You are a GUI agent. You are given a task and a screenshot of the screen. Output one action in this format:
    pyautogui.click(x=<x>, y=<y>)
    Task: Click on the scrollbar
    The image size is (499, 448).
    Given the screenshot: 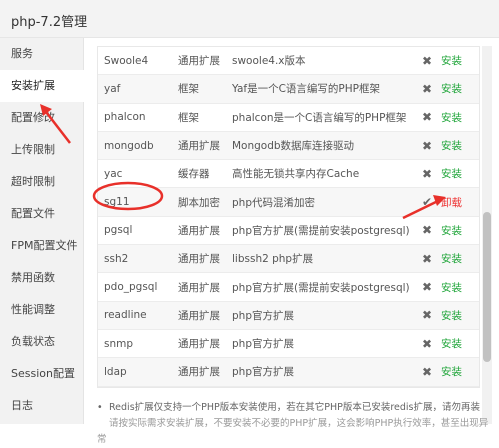 What is the action you would take?
    pyautogui.click(x=487, y=235)
    